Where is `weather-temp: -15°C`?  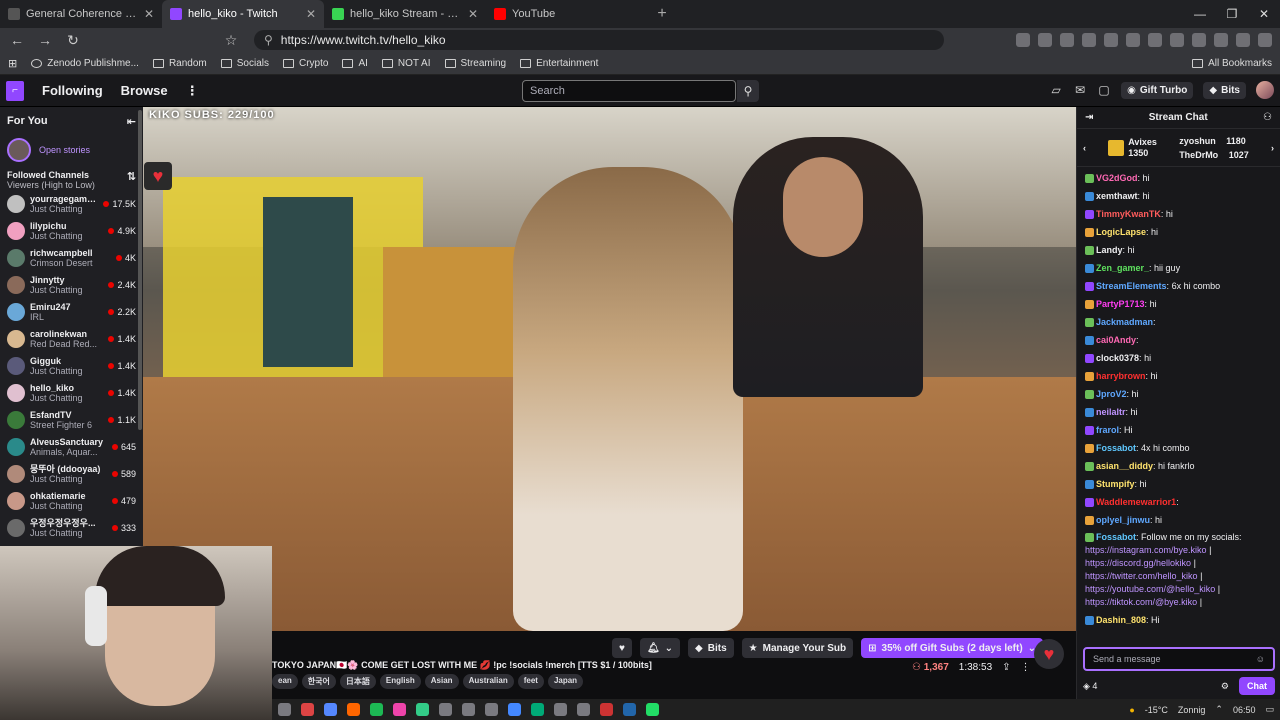
weather-temp: -15°C is located at coordinates (1156, 710).